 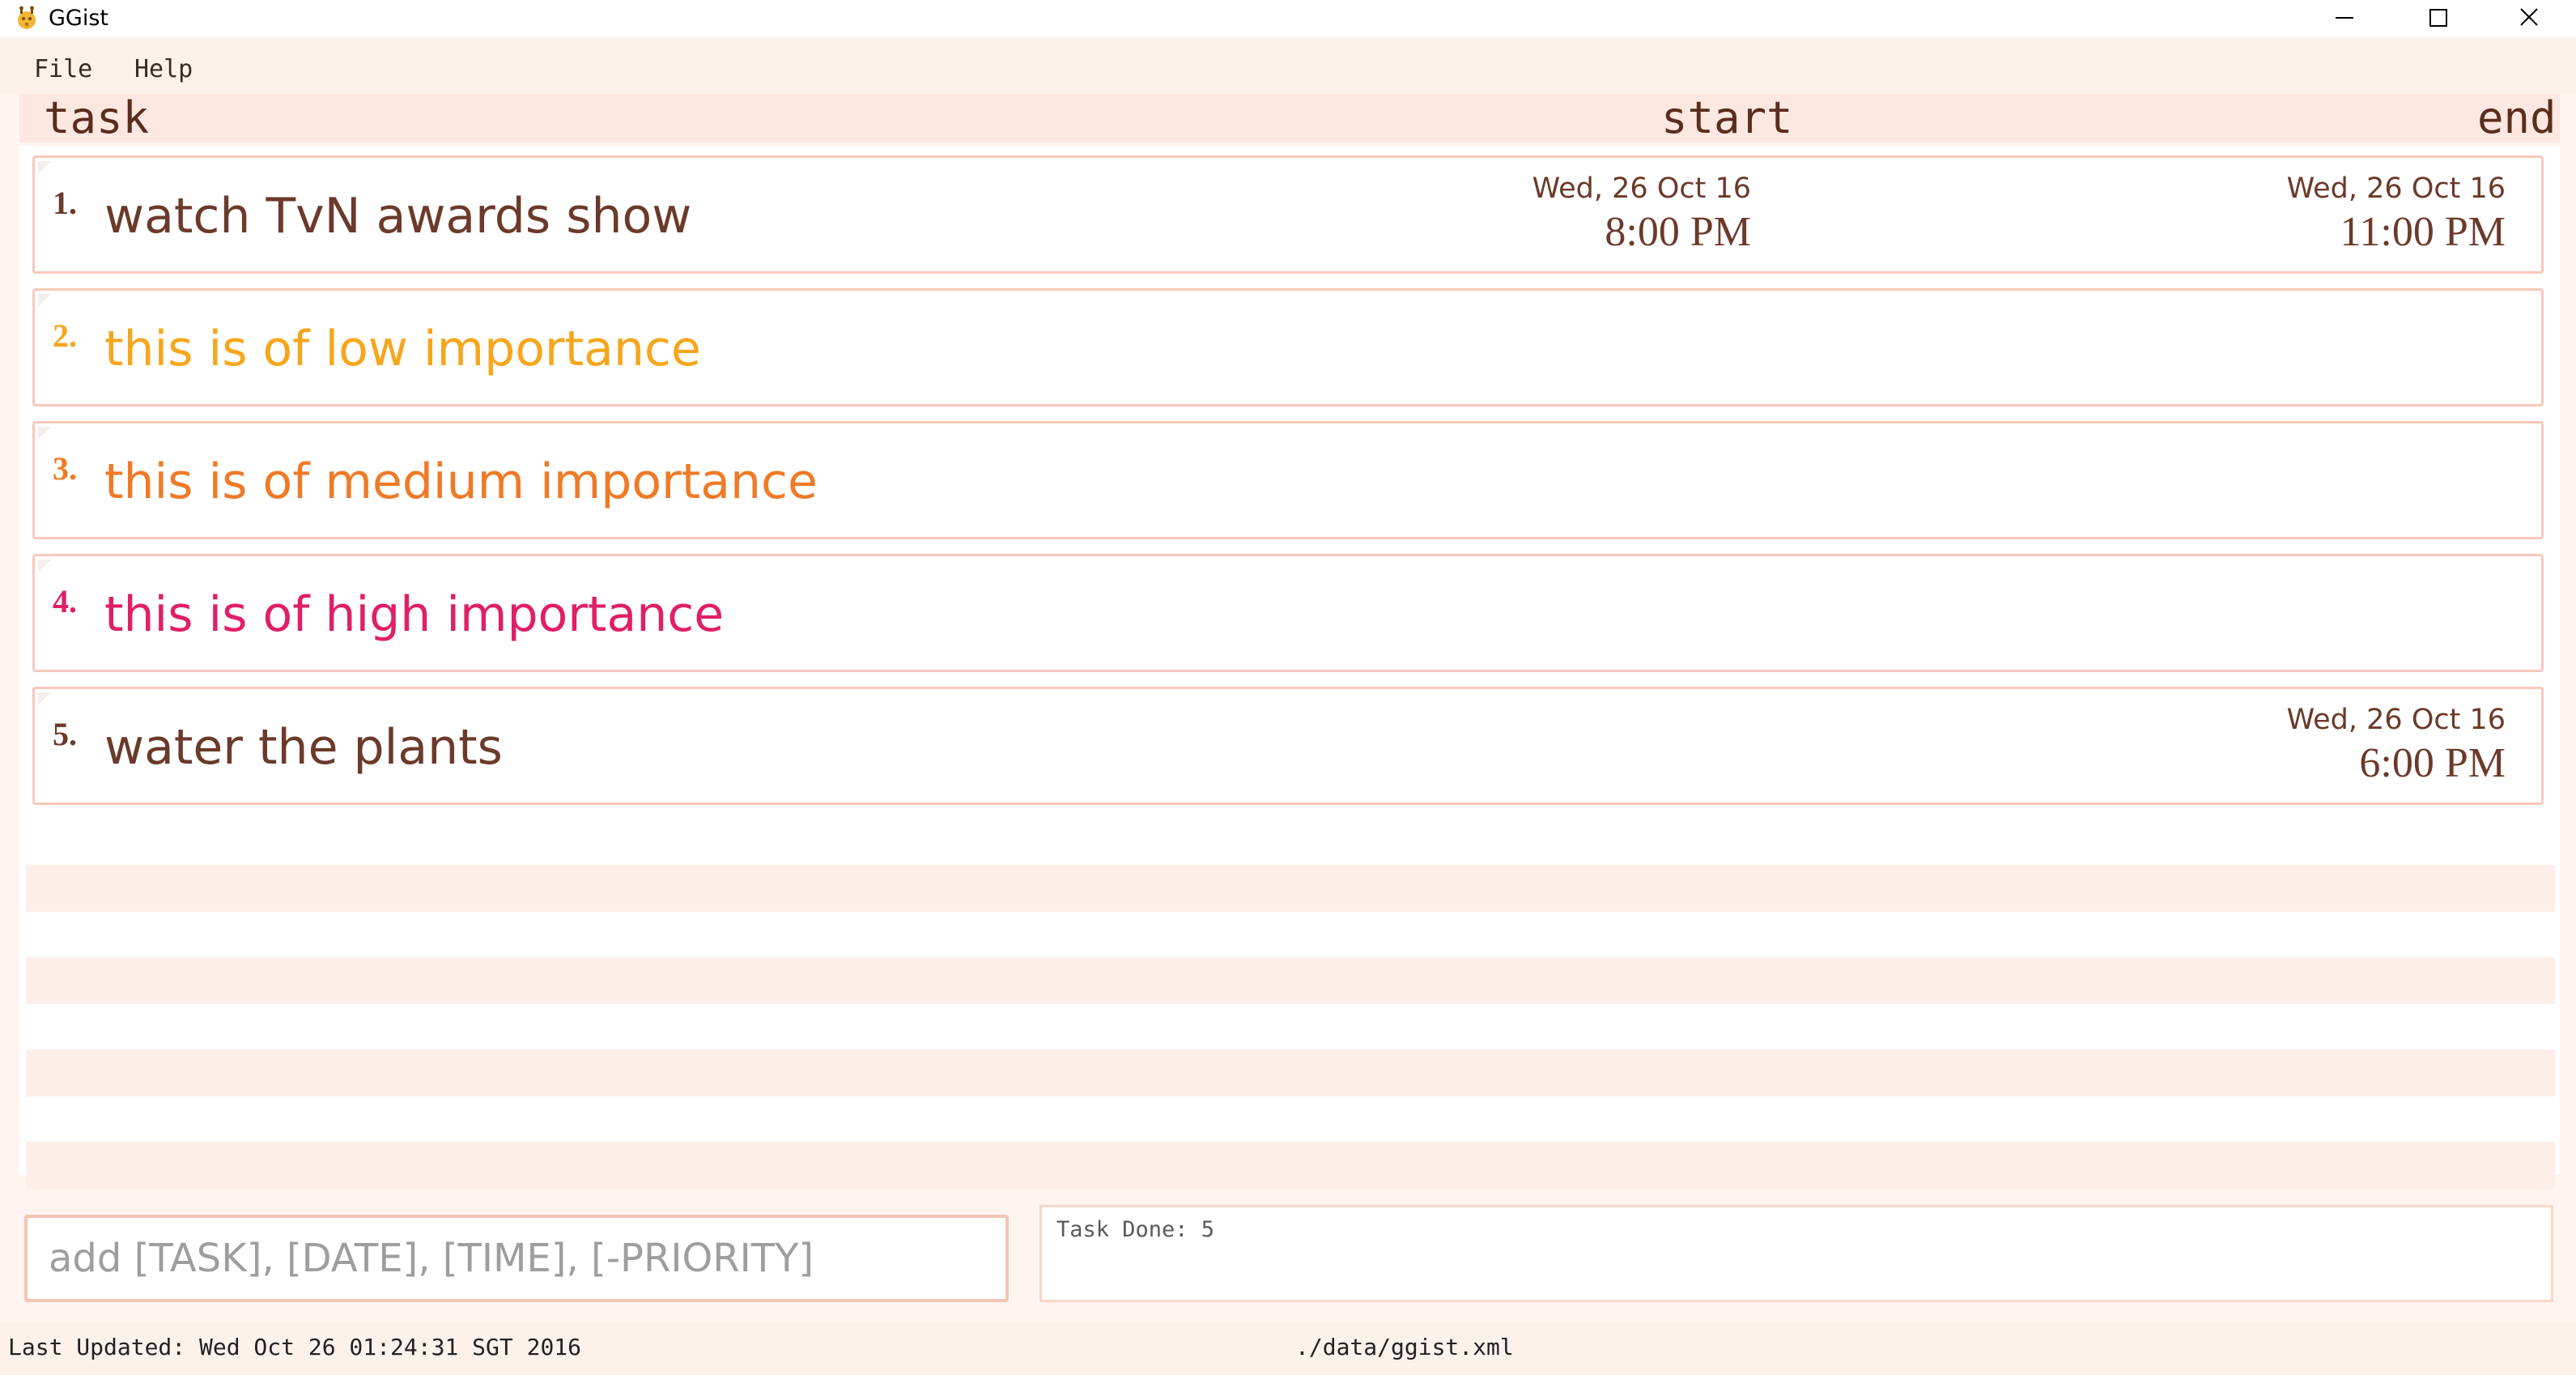 I want to click on menu-bar: File Help, so click(x=1288, y=65).